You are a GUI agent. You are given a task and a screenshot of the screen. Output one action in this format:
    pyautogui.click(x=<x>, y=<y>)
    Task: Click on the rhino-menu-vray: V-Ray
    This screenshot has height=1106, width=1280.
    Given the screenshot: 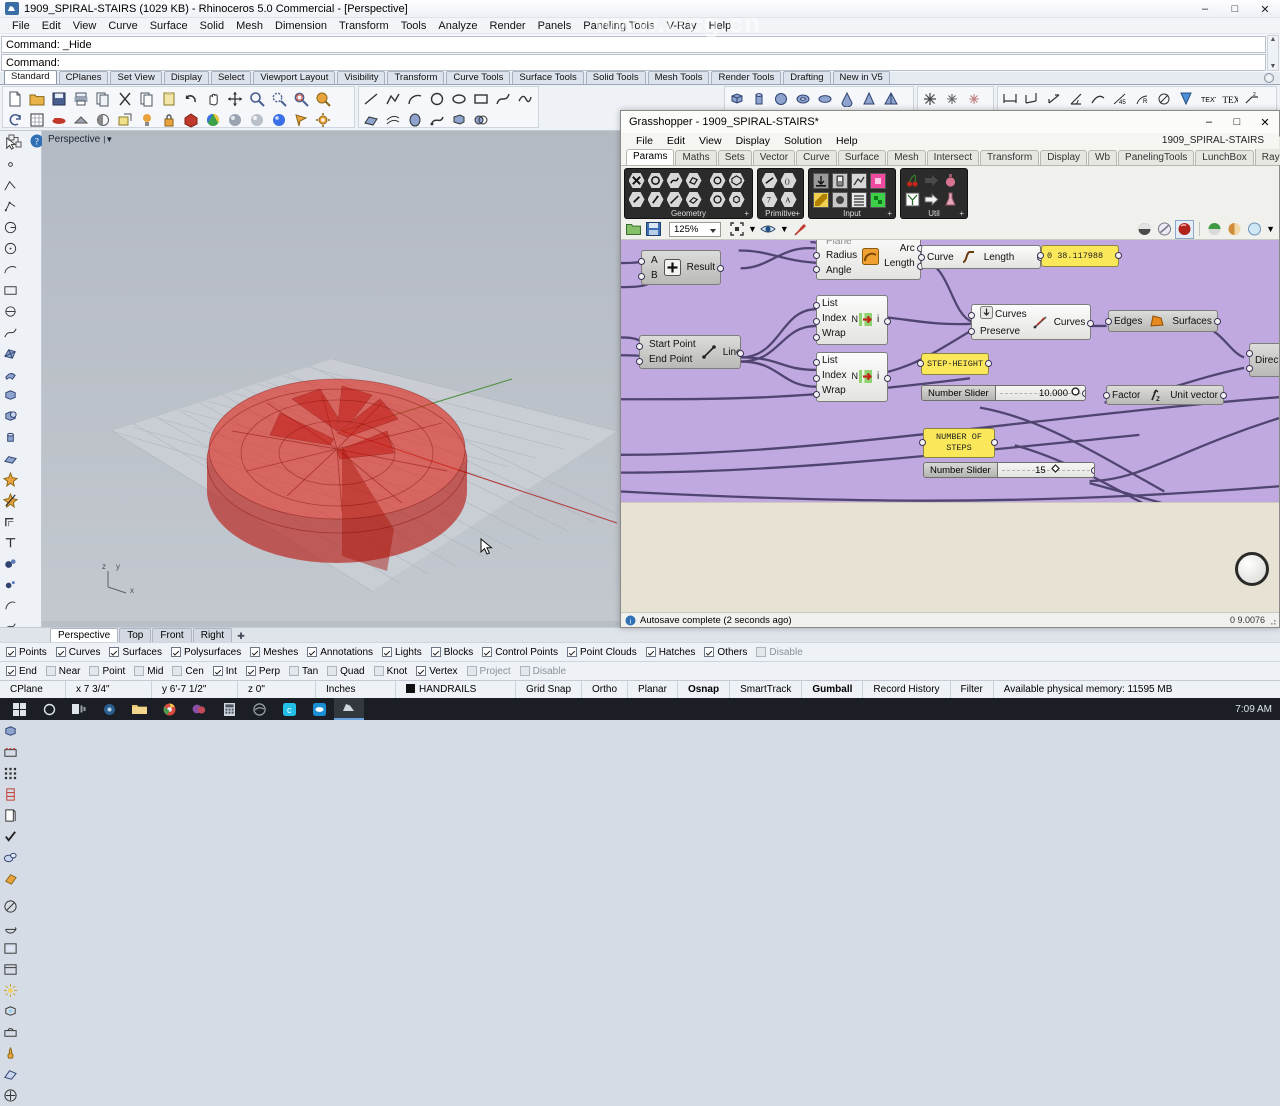 What is the action you would take?
    pyautogui.click(x=682, y=26)
    